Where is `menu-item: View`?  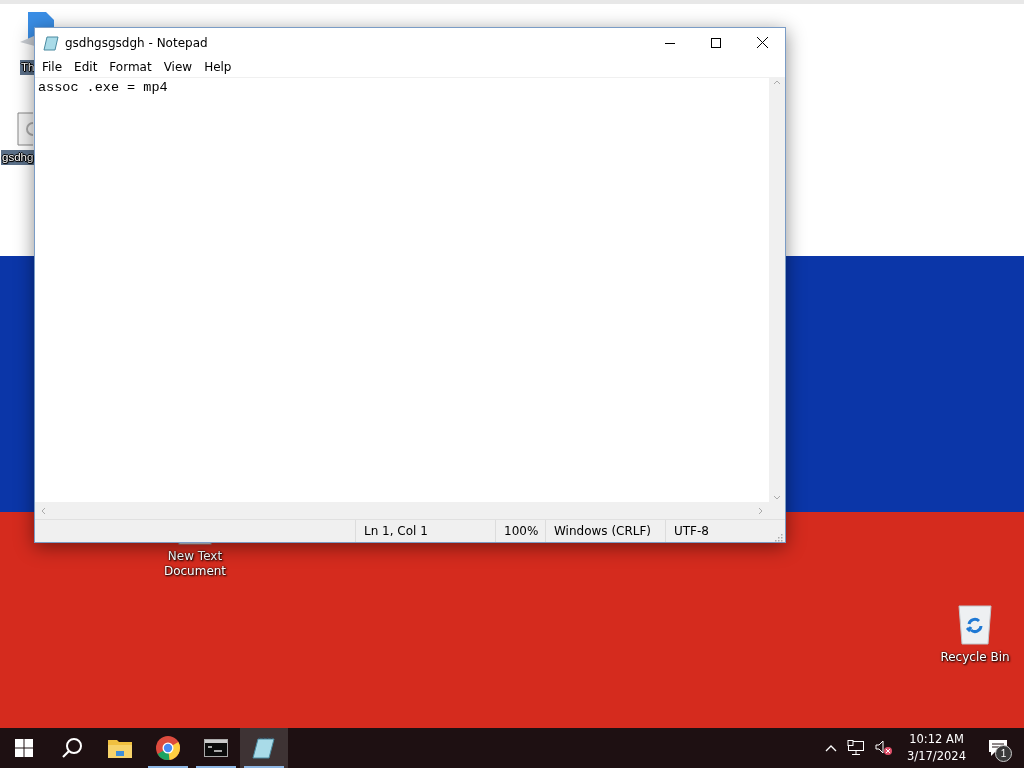 menu-item: View is located at coordinates (178, 67).